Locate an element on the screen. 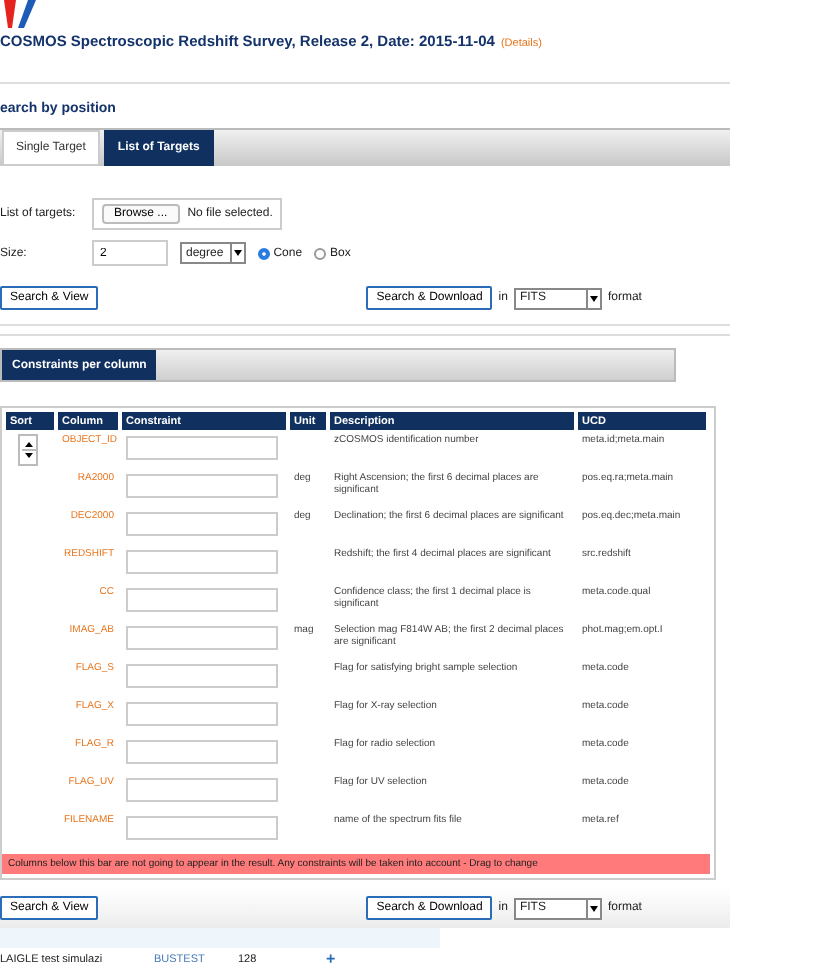 The height and width of the screenshot is (968, 830). add-button: + is located at coordinates (331, 960).